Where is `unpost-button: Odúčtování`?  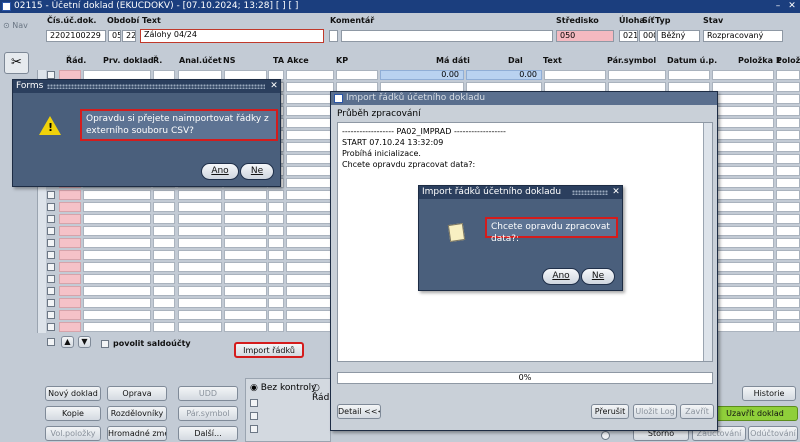
unpost-button: Odúčtování is located at coordinates (773, 433).